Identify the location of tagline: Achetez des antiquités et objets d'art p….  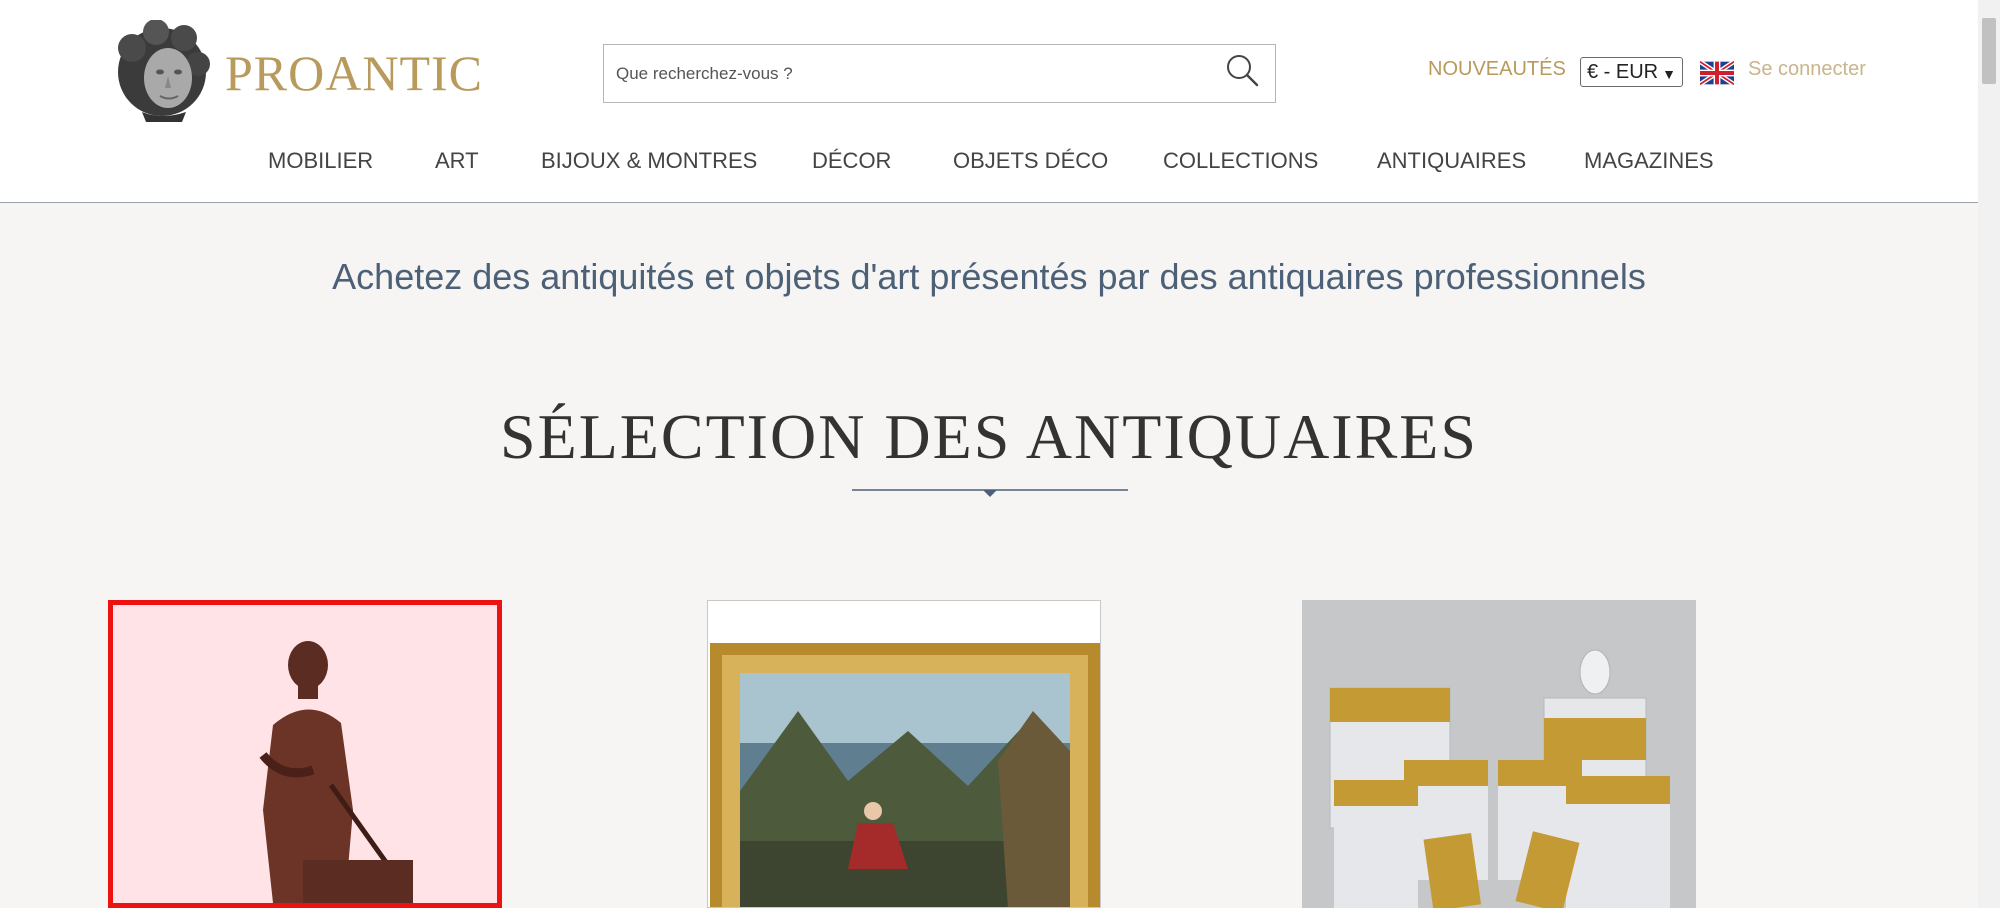
(989, 276).